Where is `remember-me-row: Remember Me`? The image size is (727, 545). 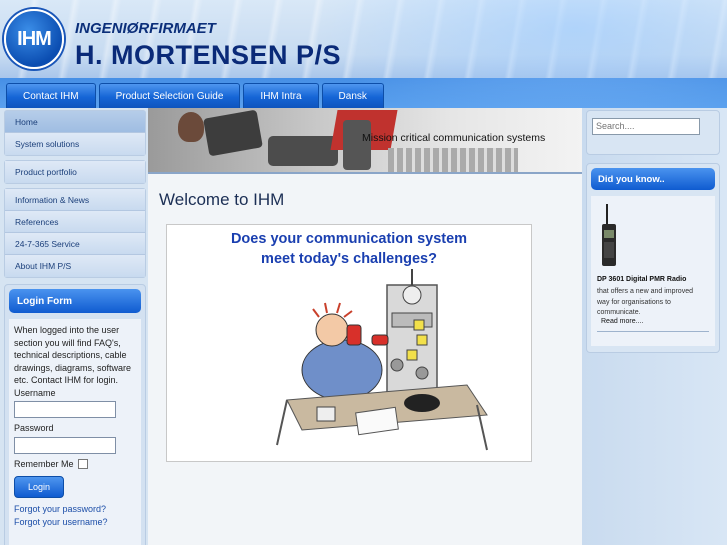
remember-me-row: Remember Me is located at coordinates (75, 464).